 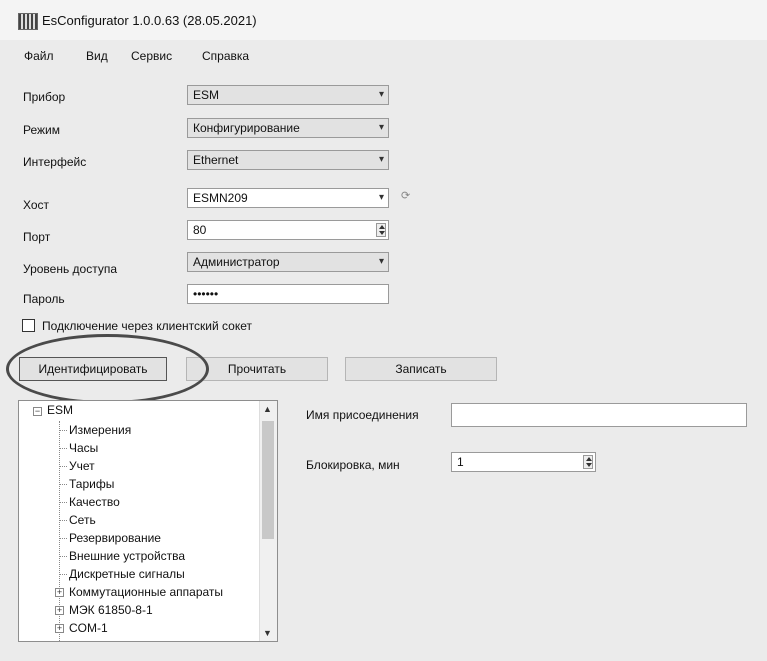 I want to click on device-value: ESM, so click(x=206, y=95).